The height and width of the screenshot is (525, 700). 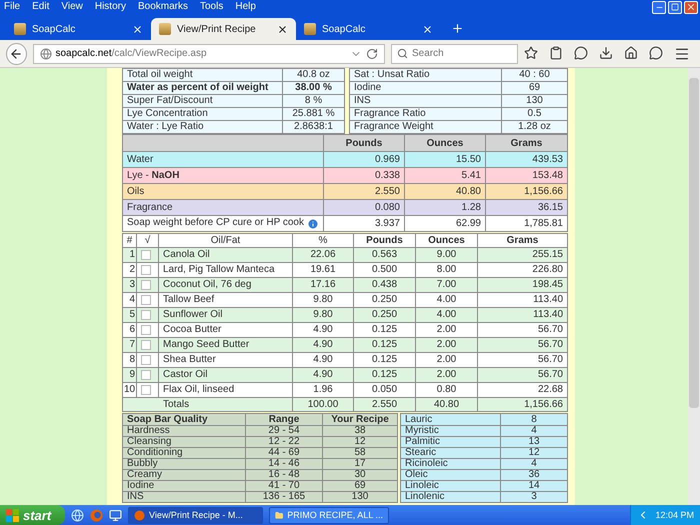 I want to click on column-header: Range, so click(x=284, y=420).